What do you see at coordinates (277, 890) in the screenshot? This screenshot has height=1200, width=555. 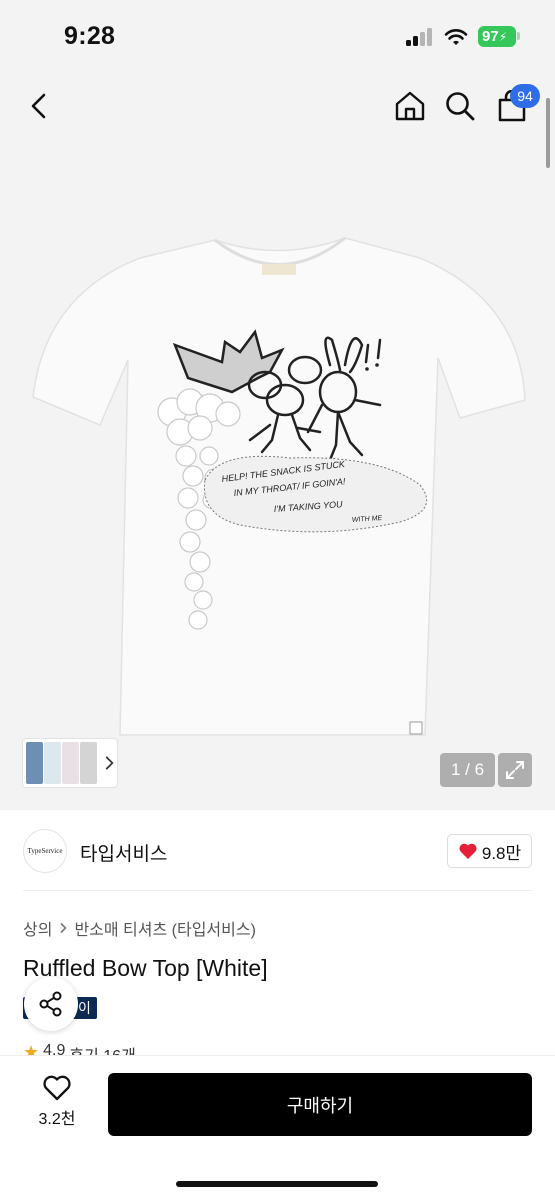 I see `divider` at bounding box center [277, 890].